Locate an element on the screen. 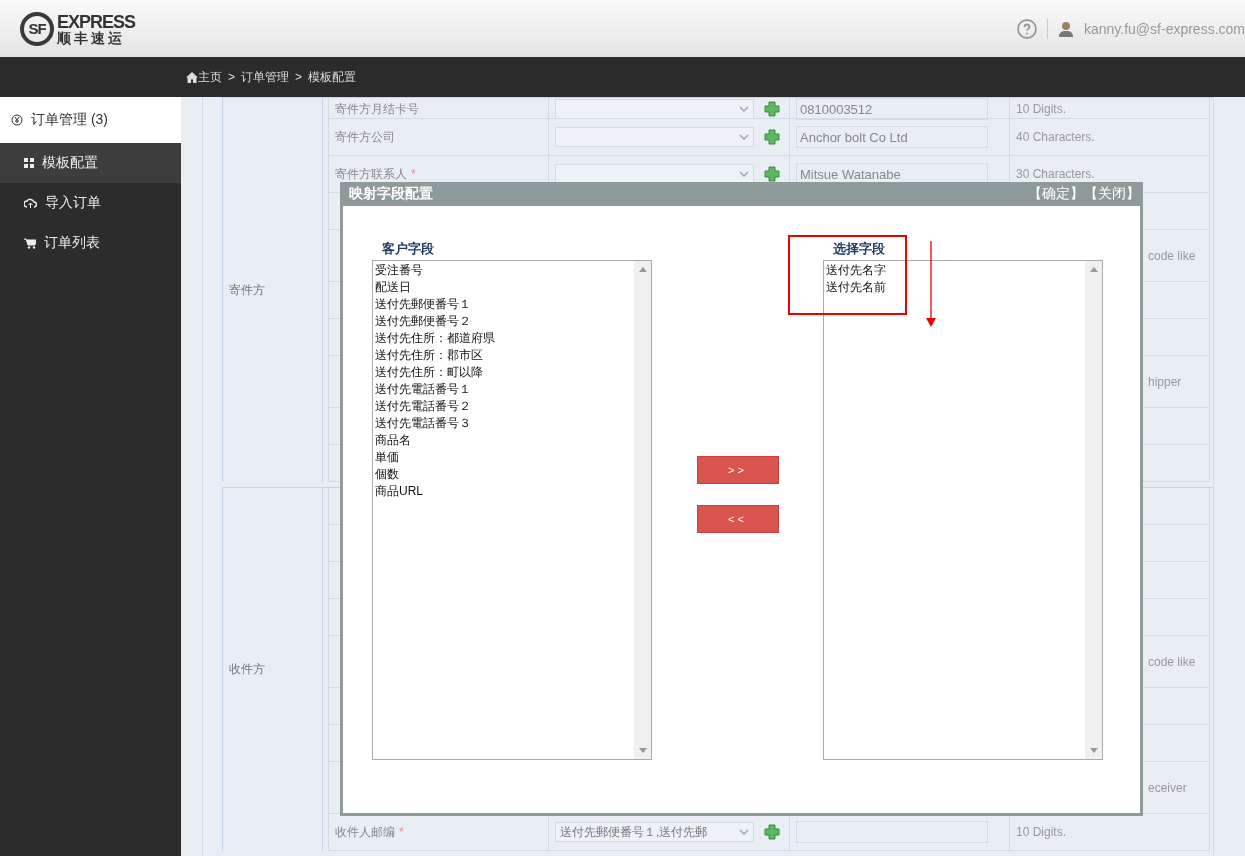  select-field: 送付先郵便番号１,送付先郵 is located at coordinates (654, 832).